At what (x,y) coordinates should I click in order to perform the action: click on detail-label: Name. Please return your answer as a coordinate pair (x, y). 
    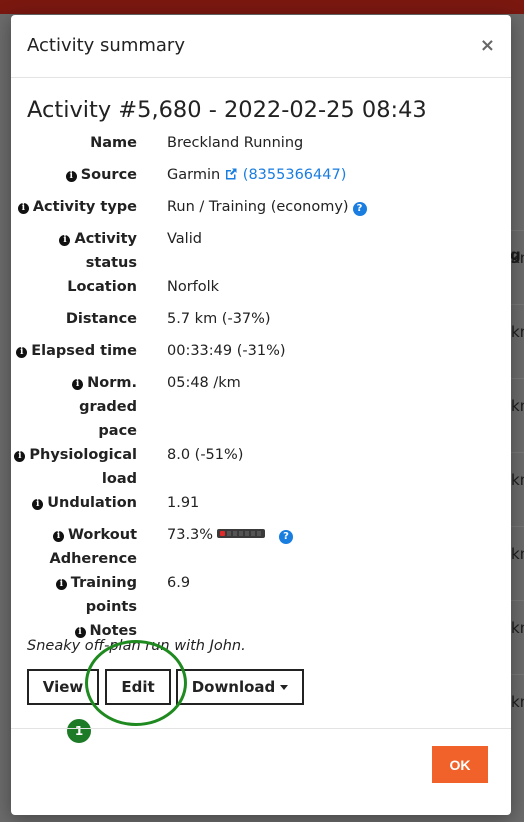
    Looking at the image, I should click on (113, 143).